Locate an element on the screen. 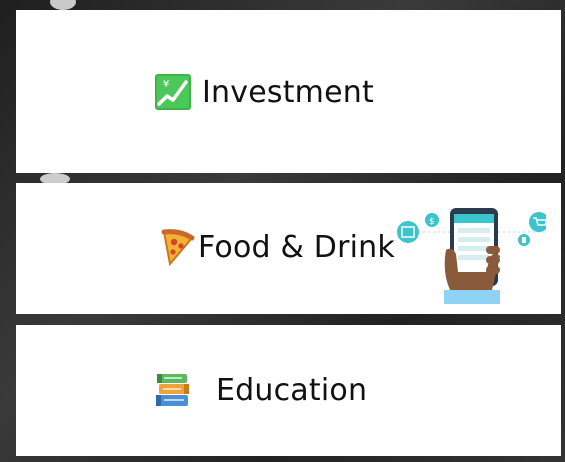 The height and width of the screenshot is (462, 565). category-row-investment: ¥ Investment is located at coordinates (264, 92).